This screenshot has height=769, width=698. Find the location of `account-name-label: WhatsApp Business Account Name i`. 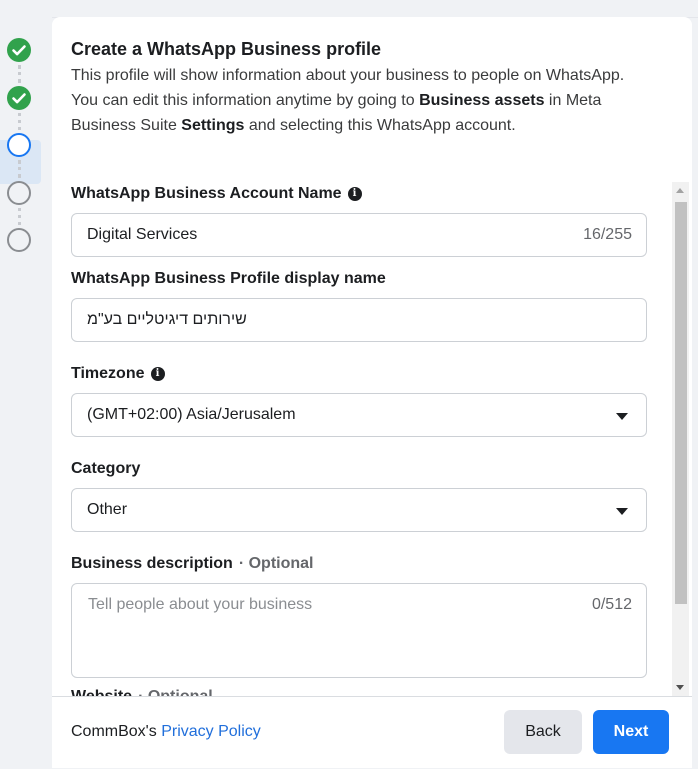

account-name-label: WhatsApp Business Account Name i is located at coordinates (216, 194).